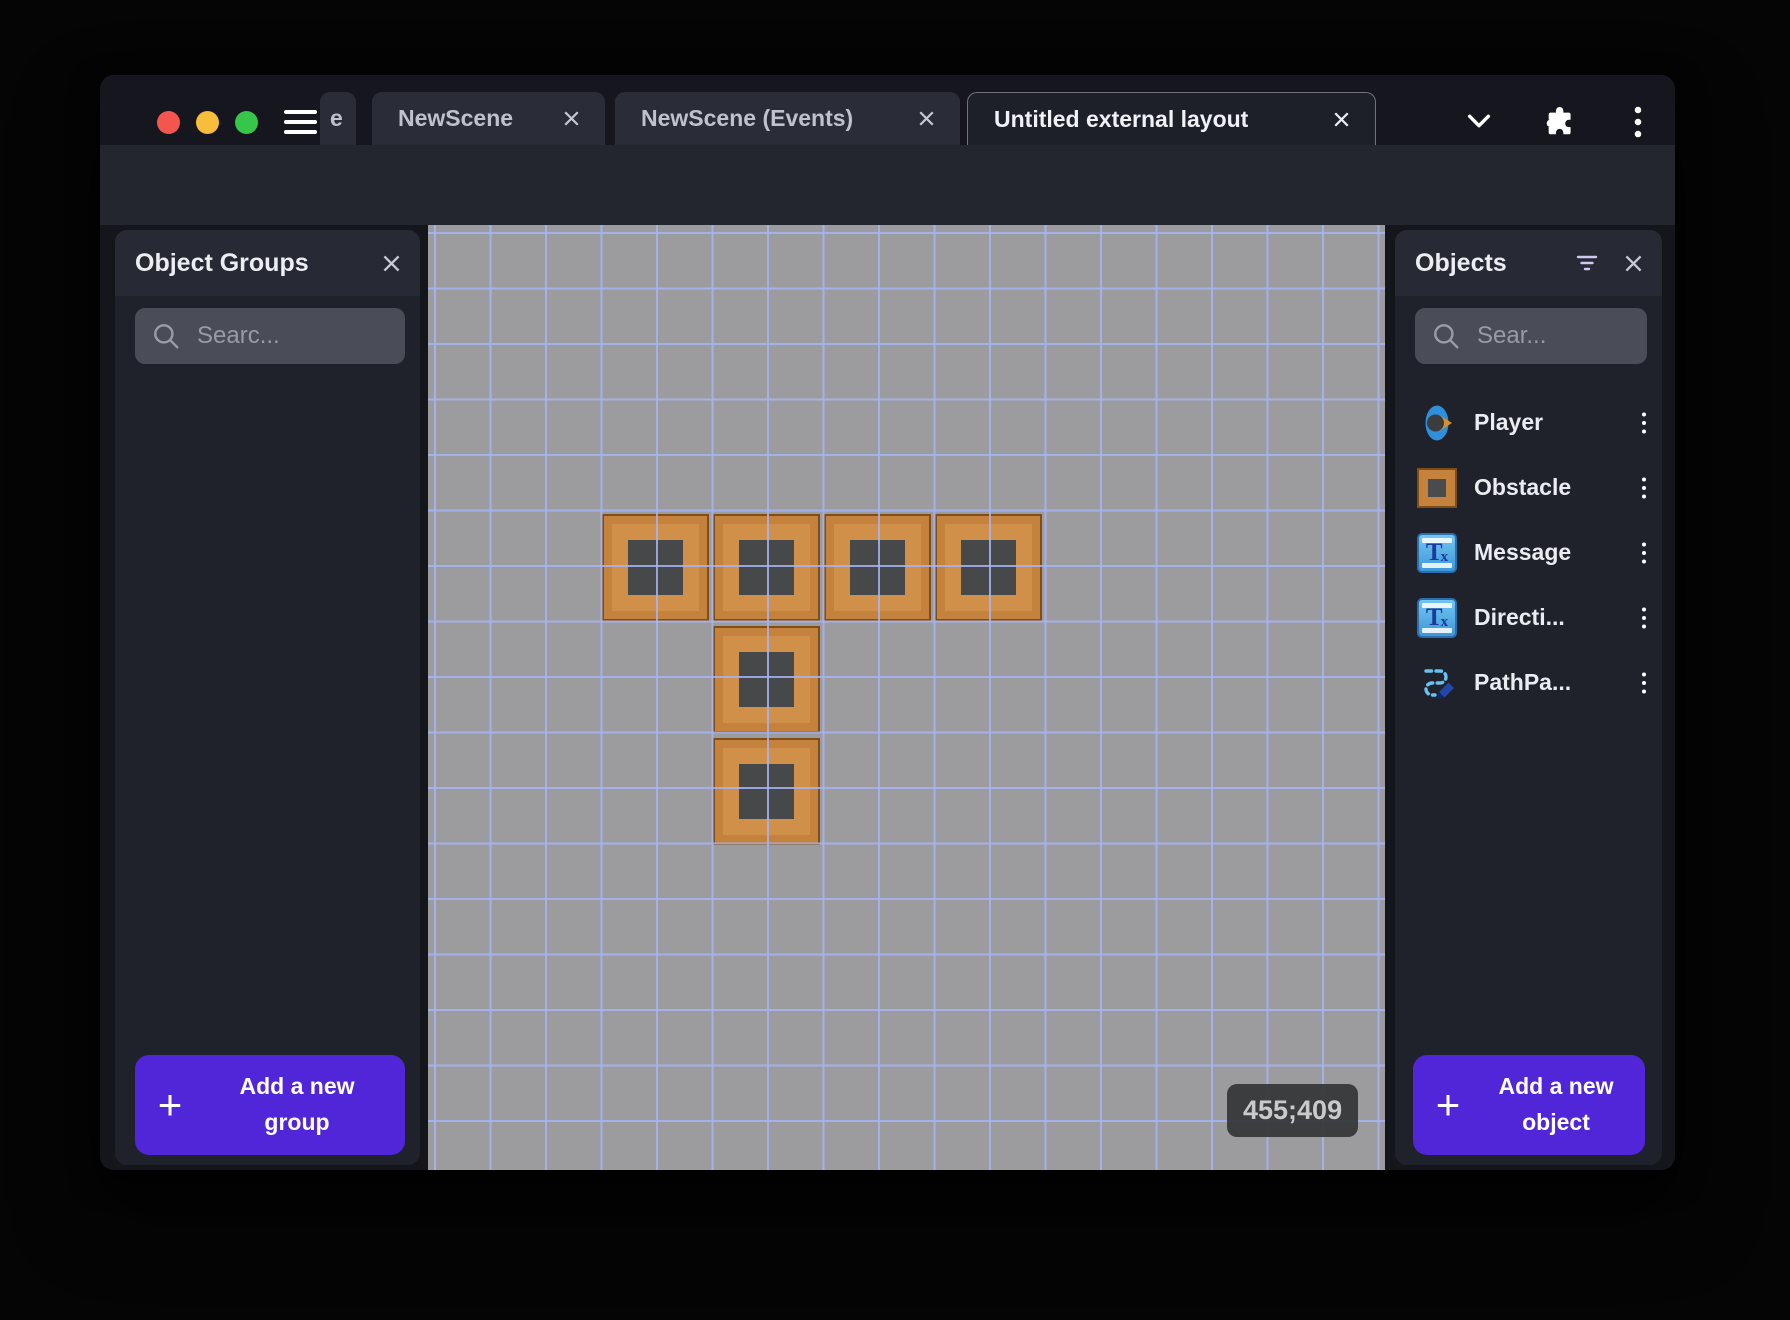  I want to click on tab-label: NewScene (Events), so click(747, 118).